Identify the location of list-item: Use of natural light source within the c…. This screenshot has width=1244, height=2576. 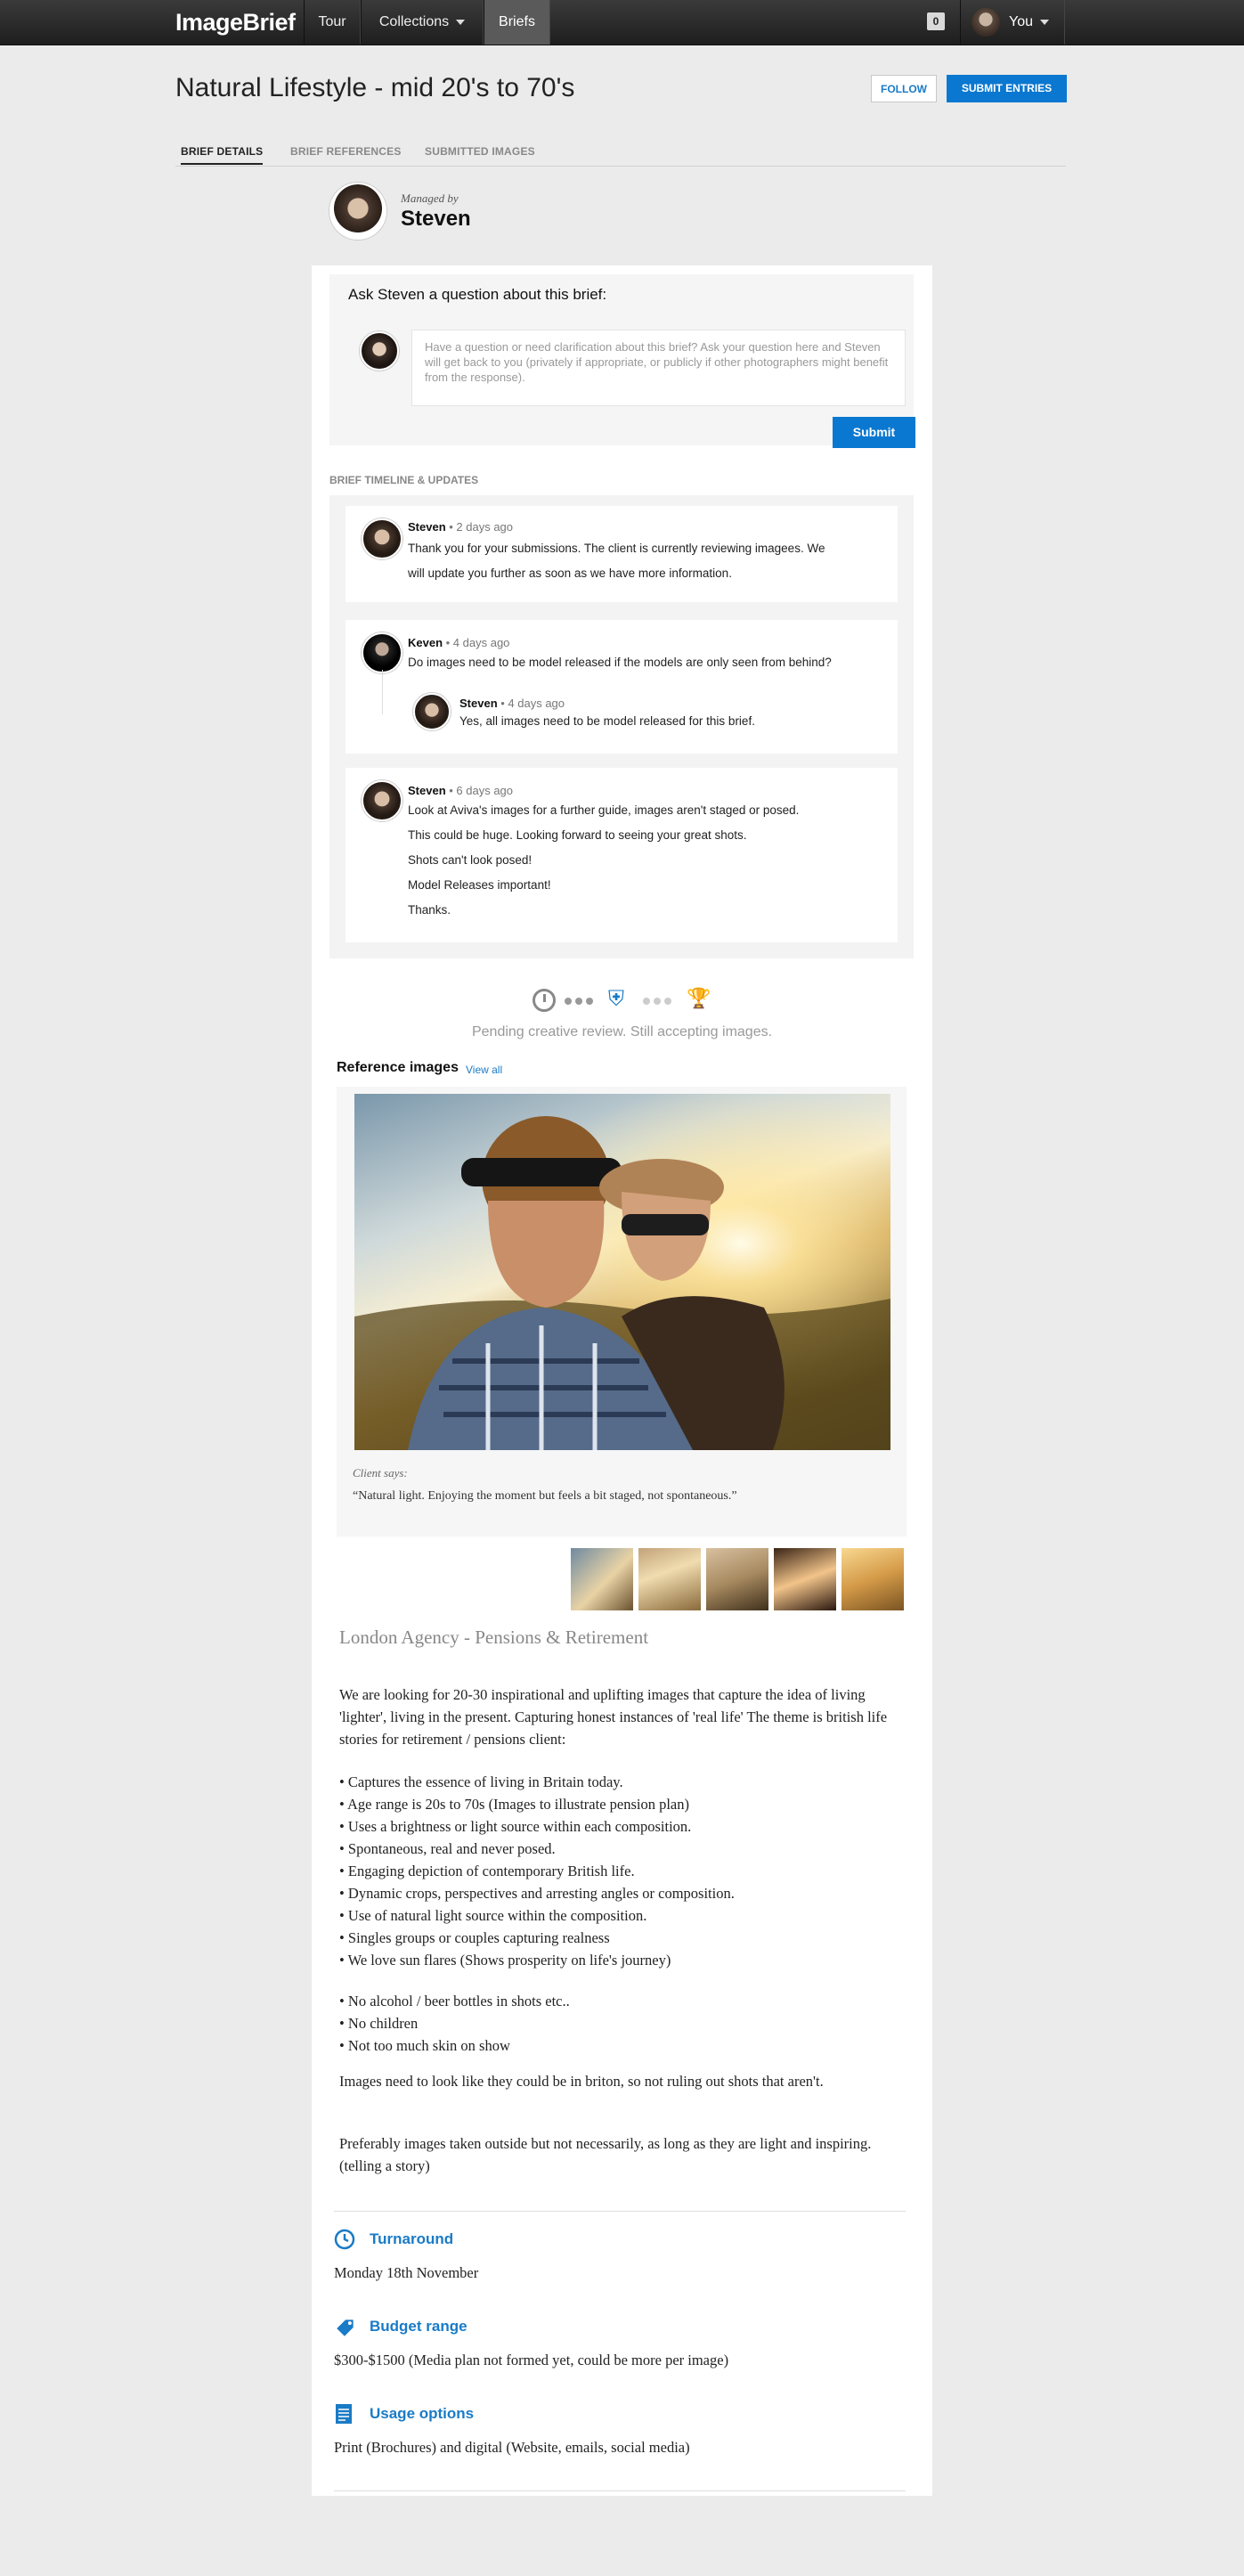
(624, 1916).